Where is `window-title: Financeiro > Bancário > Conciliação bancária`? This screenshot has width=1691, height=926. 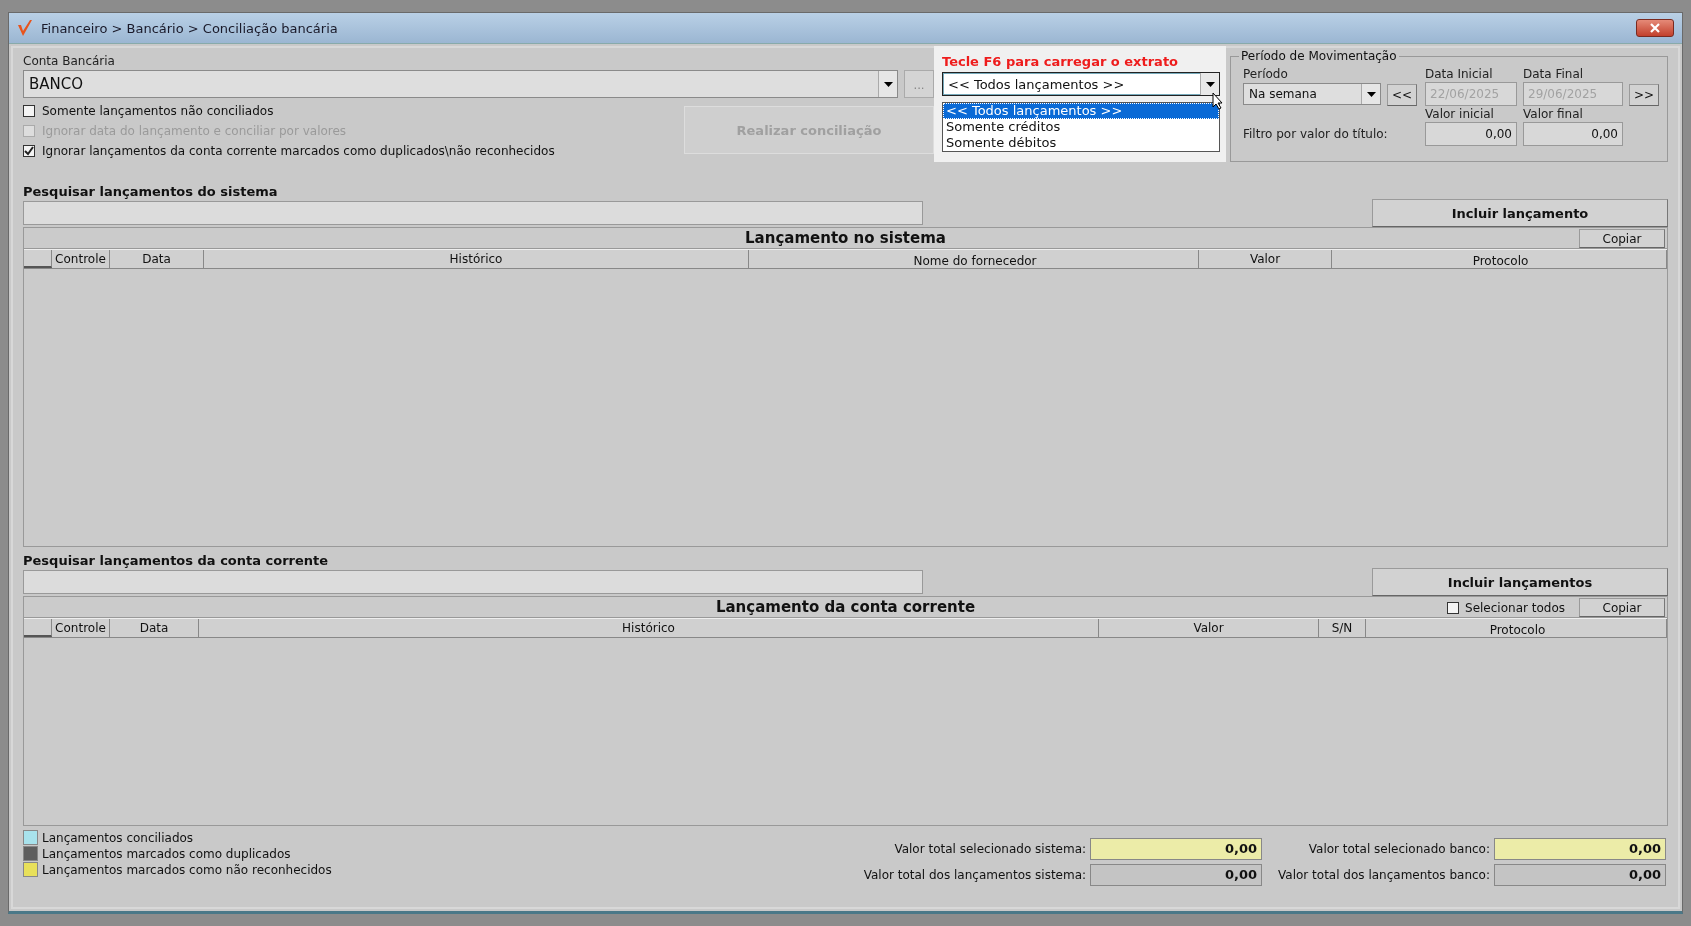 window-title: Financeiro > Bancário > Conciliação bancária is located at coordinates (189, 28).